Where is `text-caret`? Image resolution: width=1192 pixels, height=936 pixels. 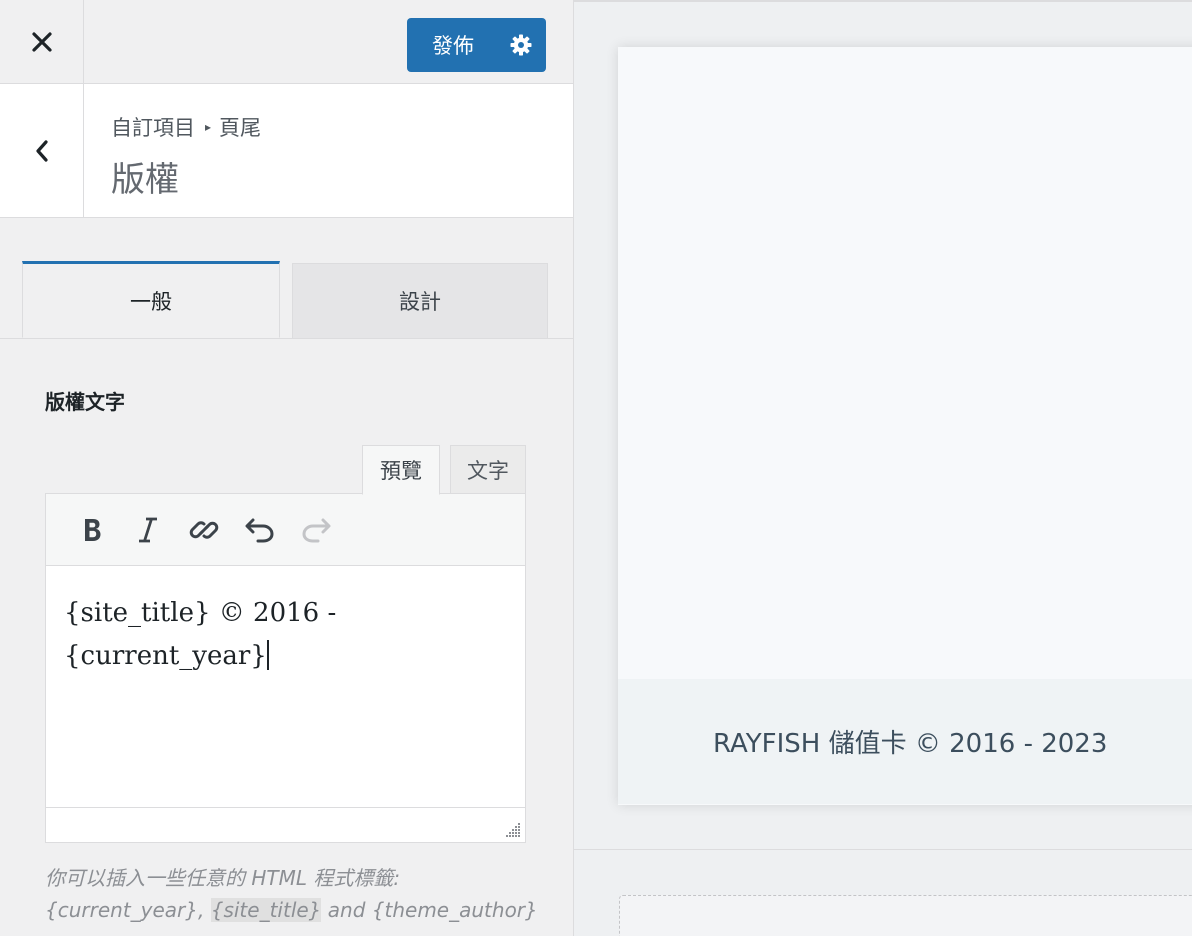
text-caret is located at coordinates (267, 655).